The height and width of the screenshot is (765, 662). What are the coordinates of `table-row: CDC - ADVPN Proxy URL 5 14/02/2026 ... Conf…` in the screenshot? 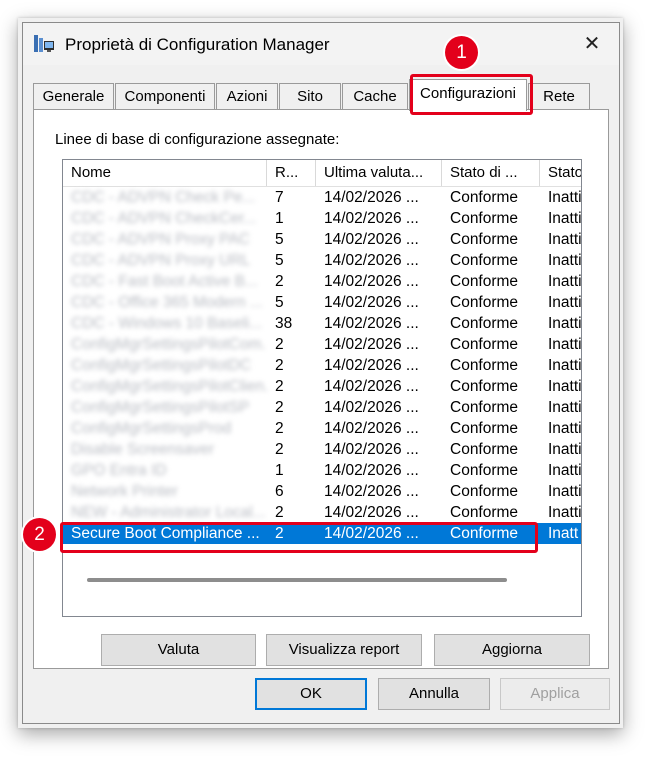 It's located at (322, 260).